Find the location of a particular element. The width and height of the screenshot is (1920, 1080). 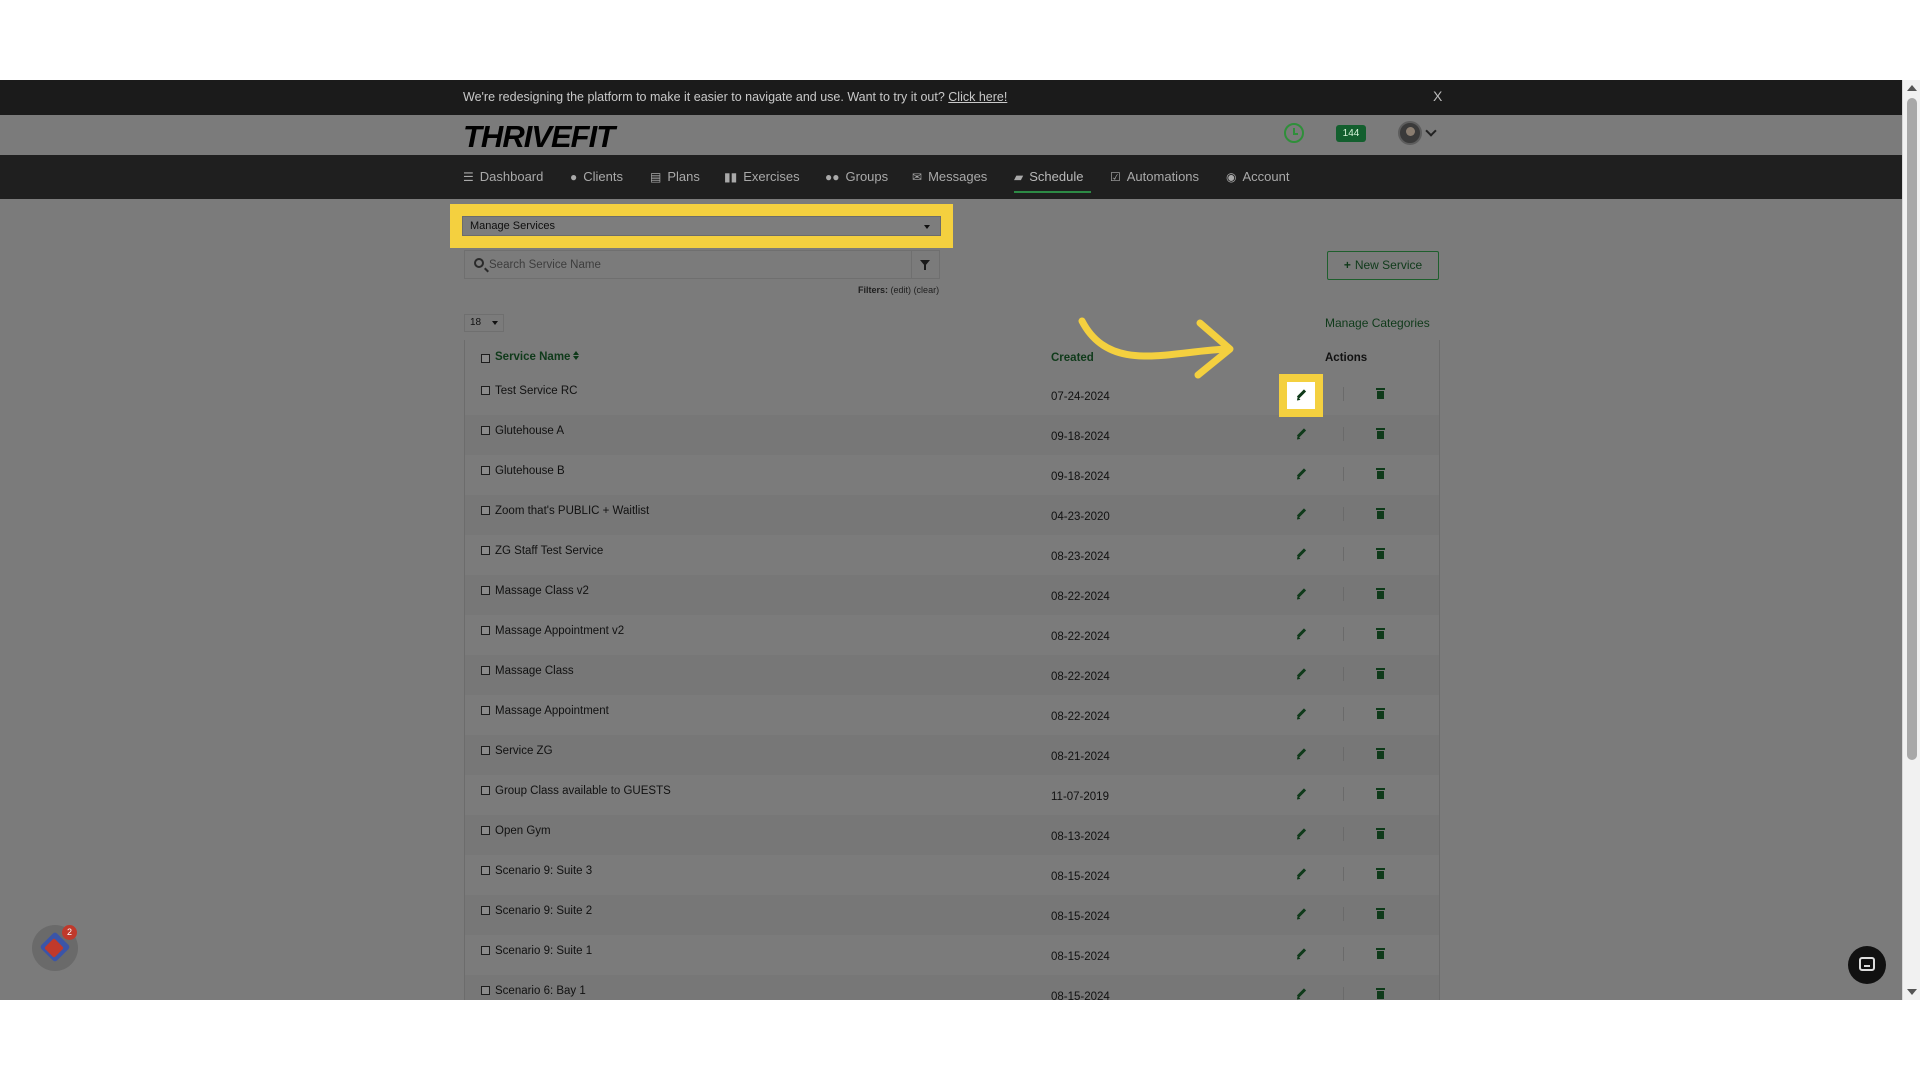

clock-icon is located at coordinates (1294, 133).